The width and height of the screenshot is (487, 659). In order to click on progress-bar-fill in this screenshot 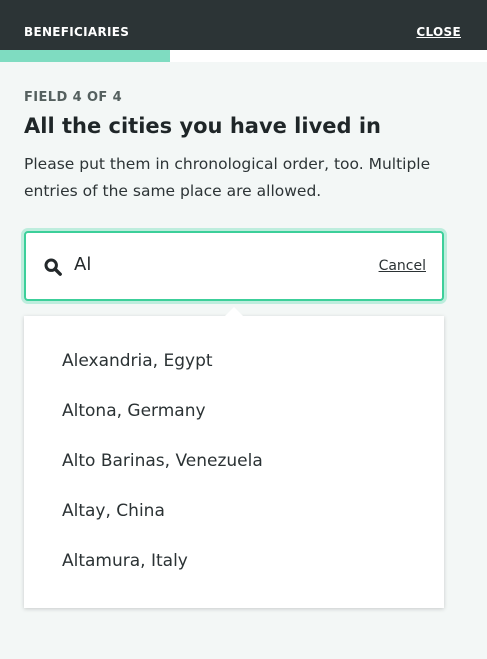, I will do `click(85, 56)`.